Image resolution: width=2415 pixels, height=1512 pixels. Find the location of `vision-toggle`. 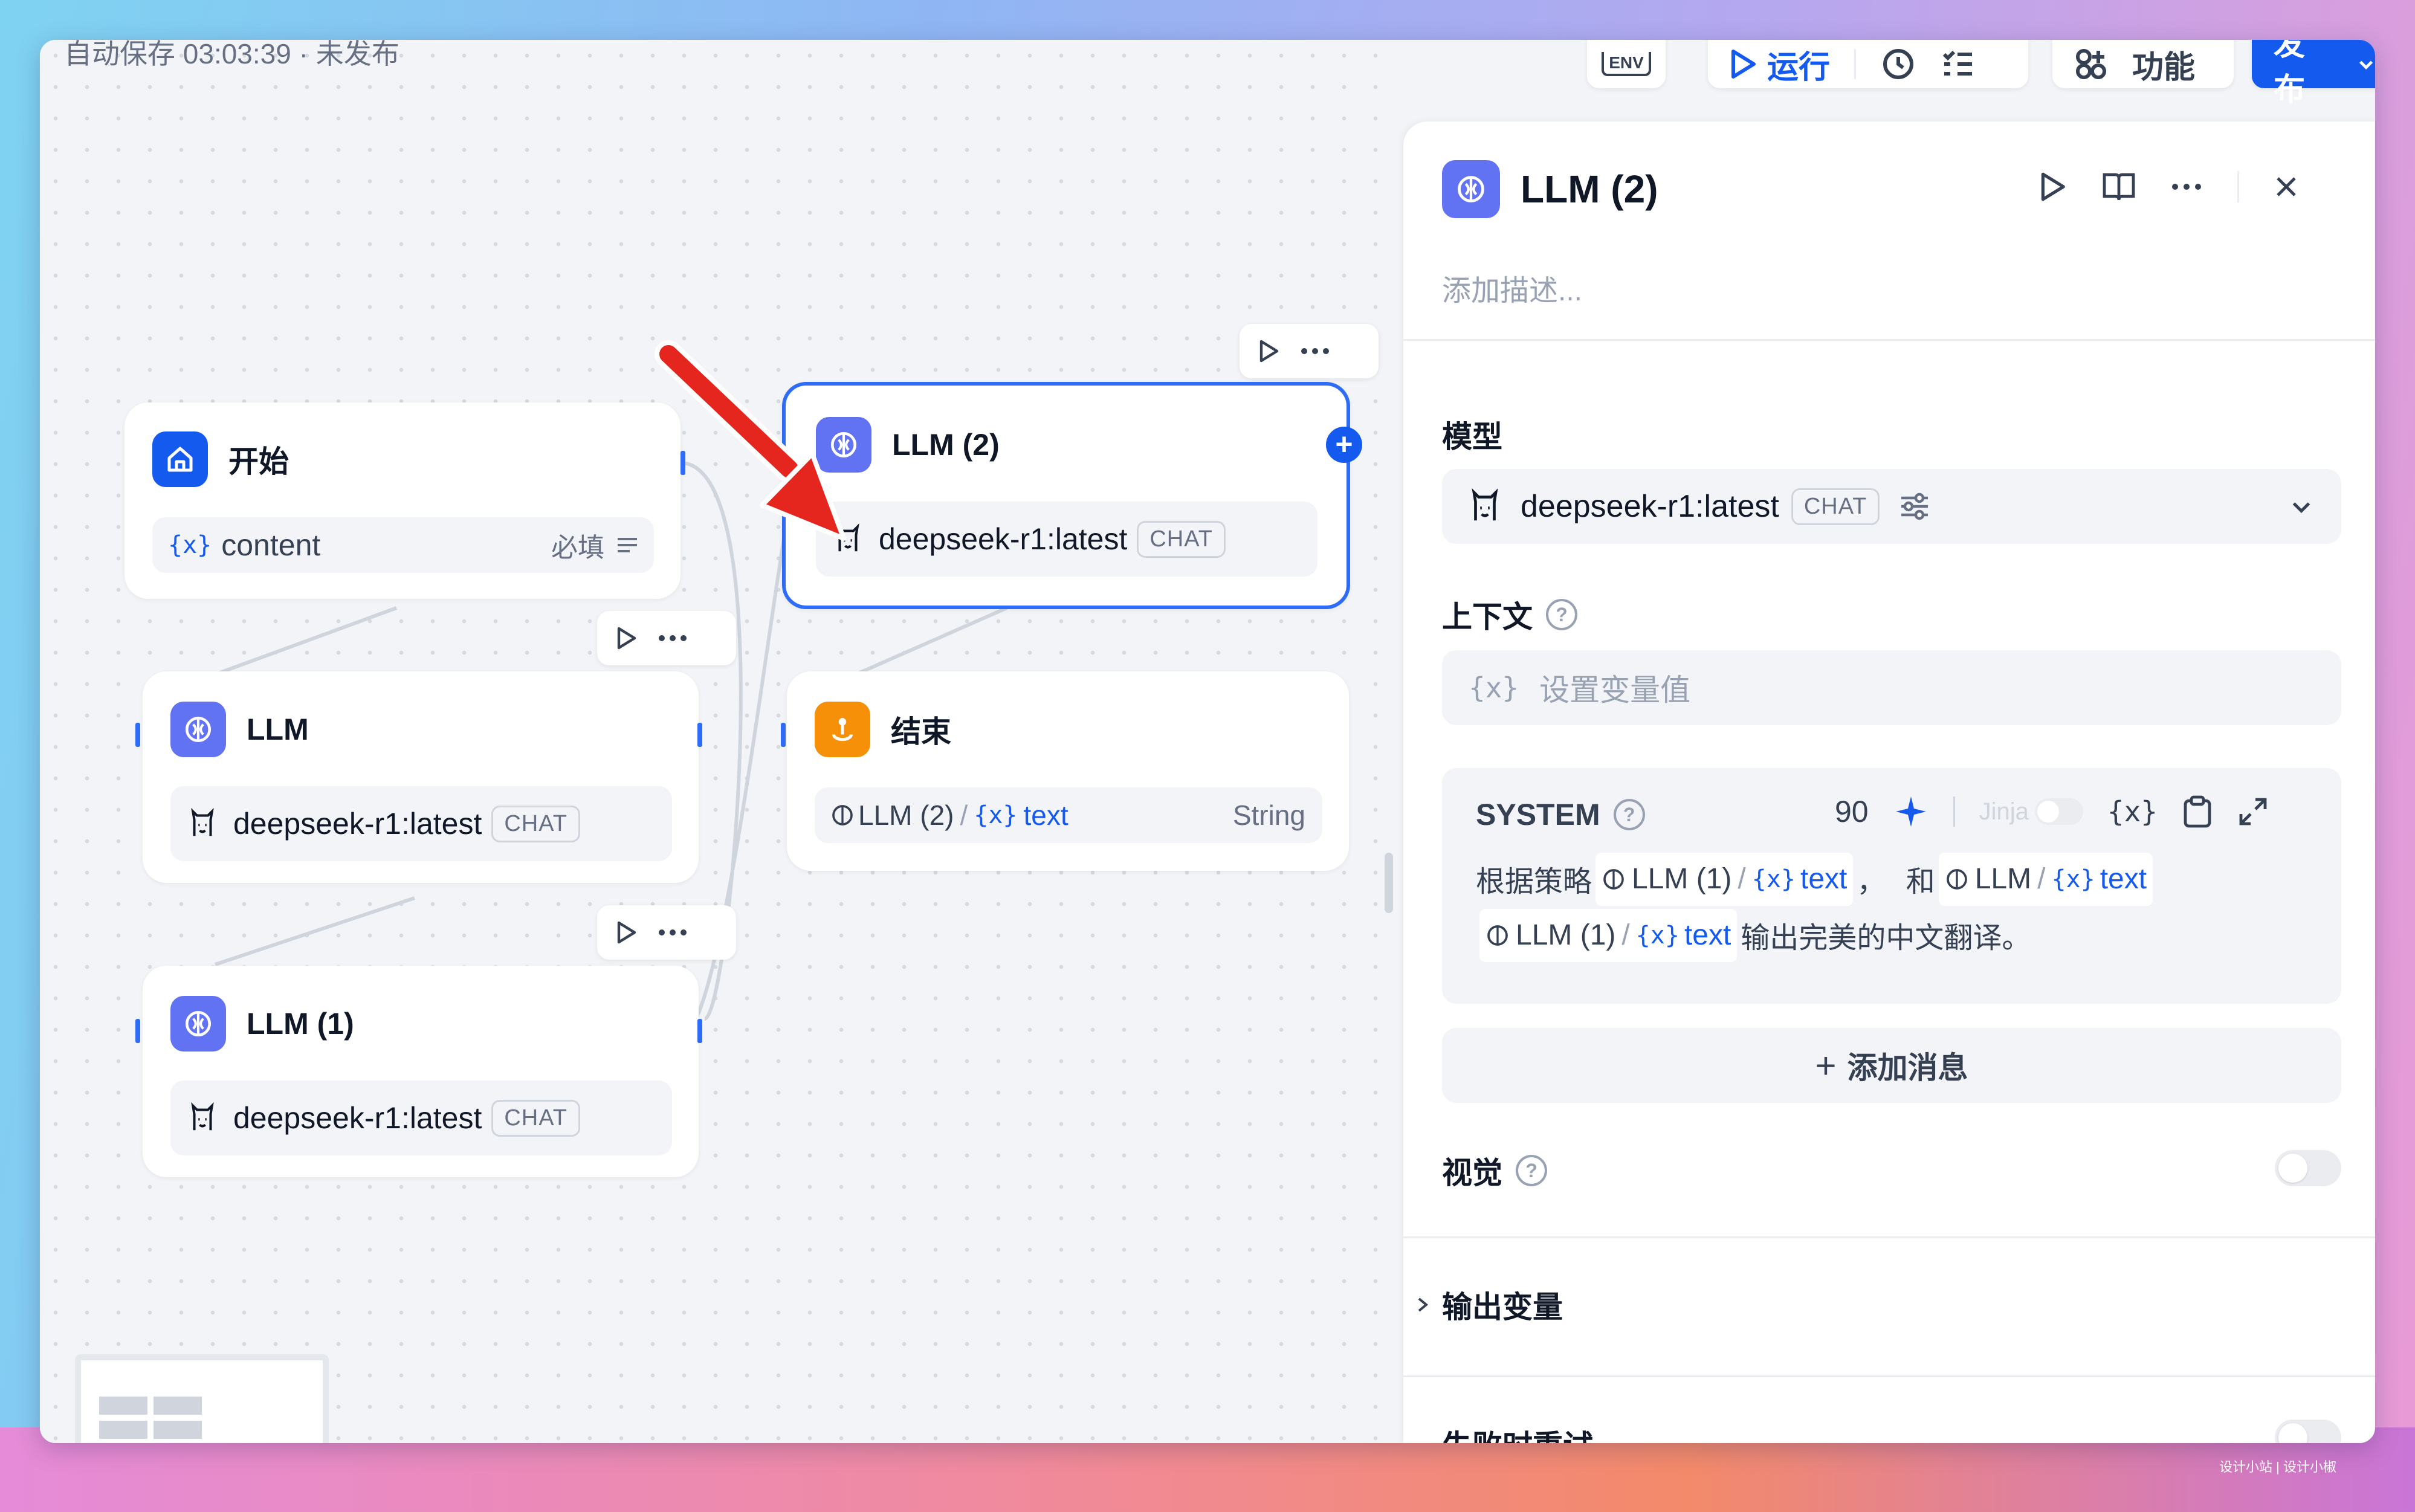

vision-toggle is located at coordinates (2308, 1168).